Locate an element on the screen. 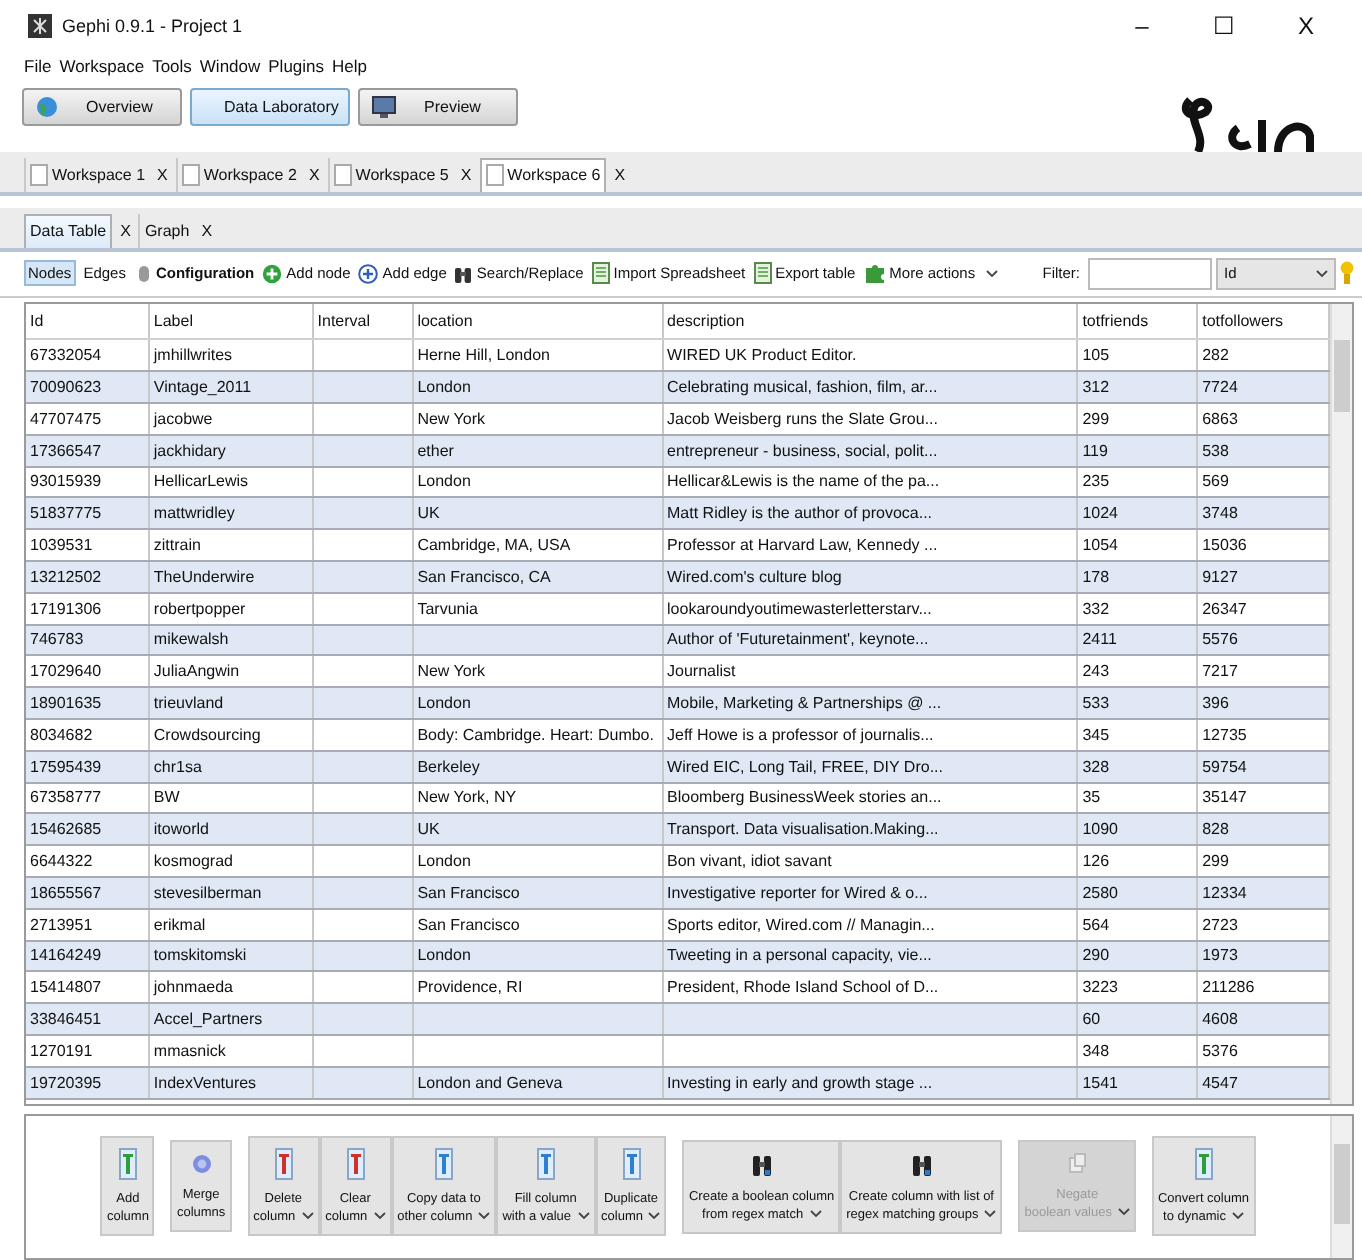 The image size is (1362, 1260). menu-item: File is located at coordinates (38, 65).